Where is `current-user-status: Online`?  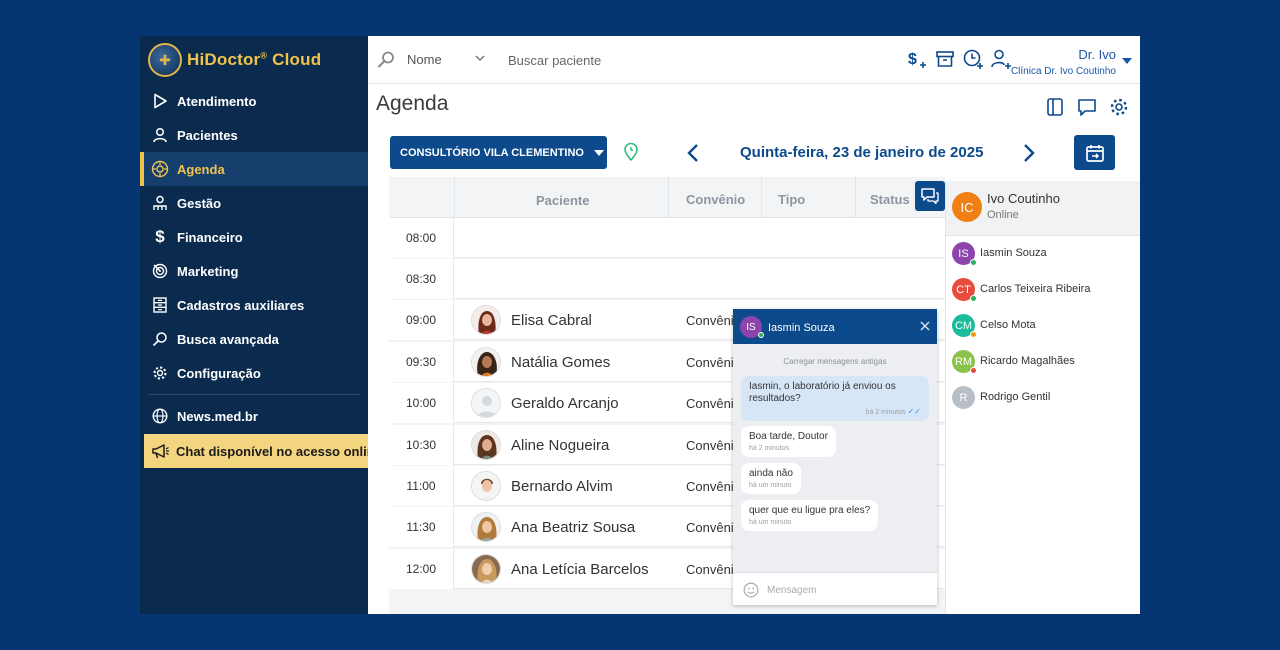 current-user-status: Online is located at coordinates (1003, 215).